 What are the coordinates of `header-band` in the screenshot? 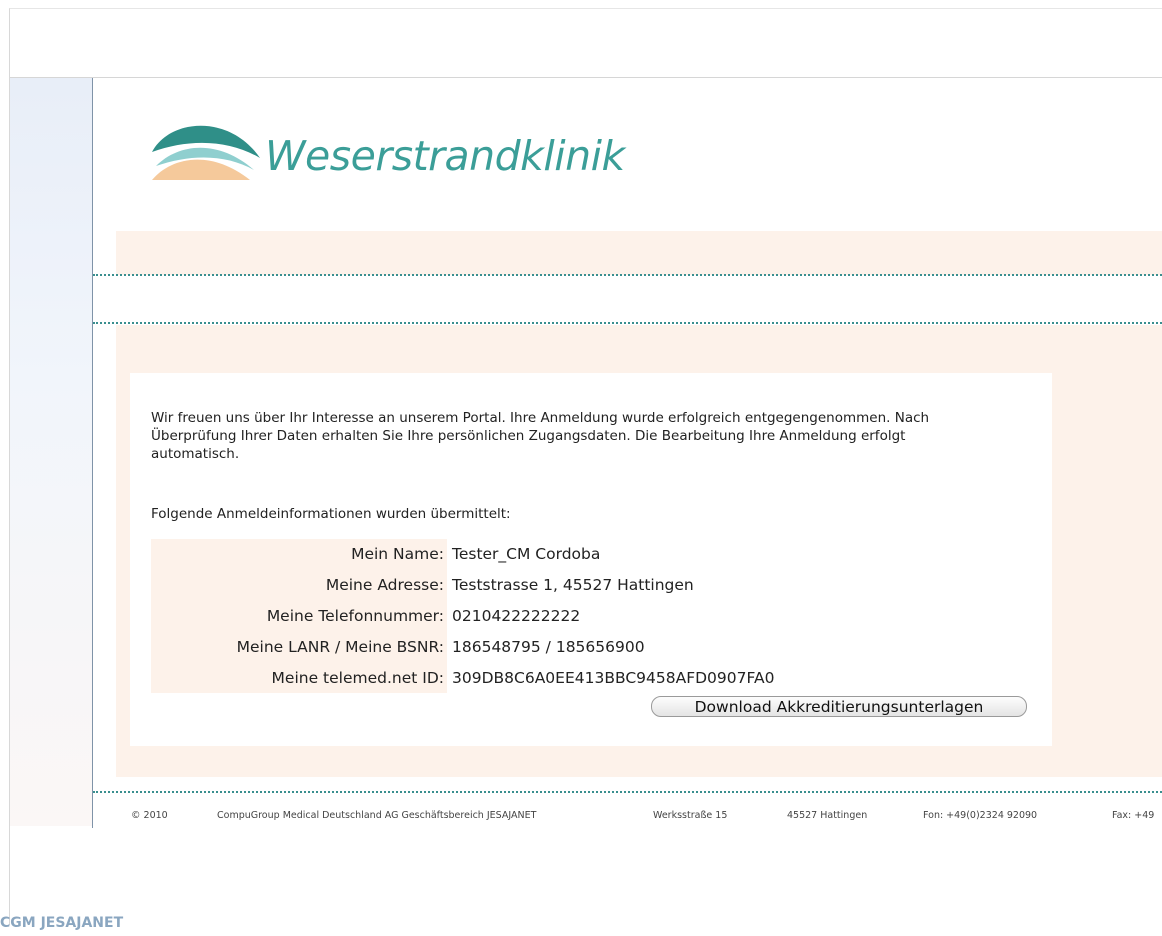 It's located at (639, 253).